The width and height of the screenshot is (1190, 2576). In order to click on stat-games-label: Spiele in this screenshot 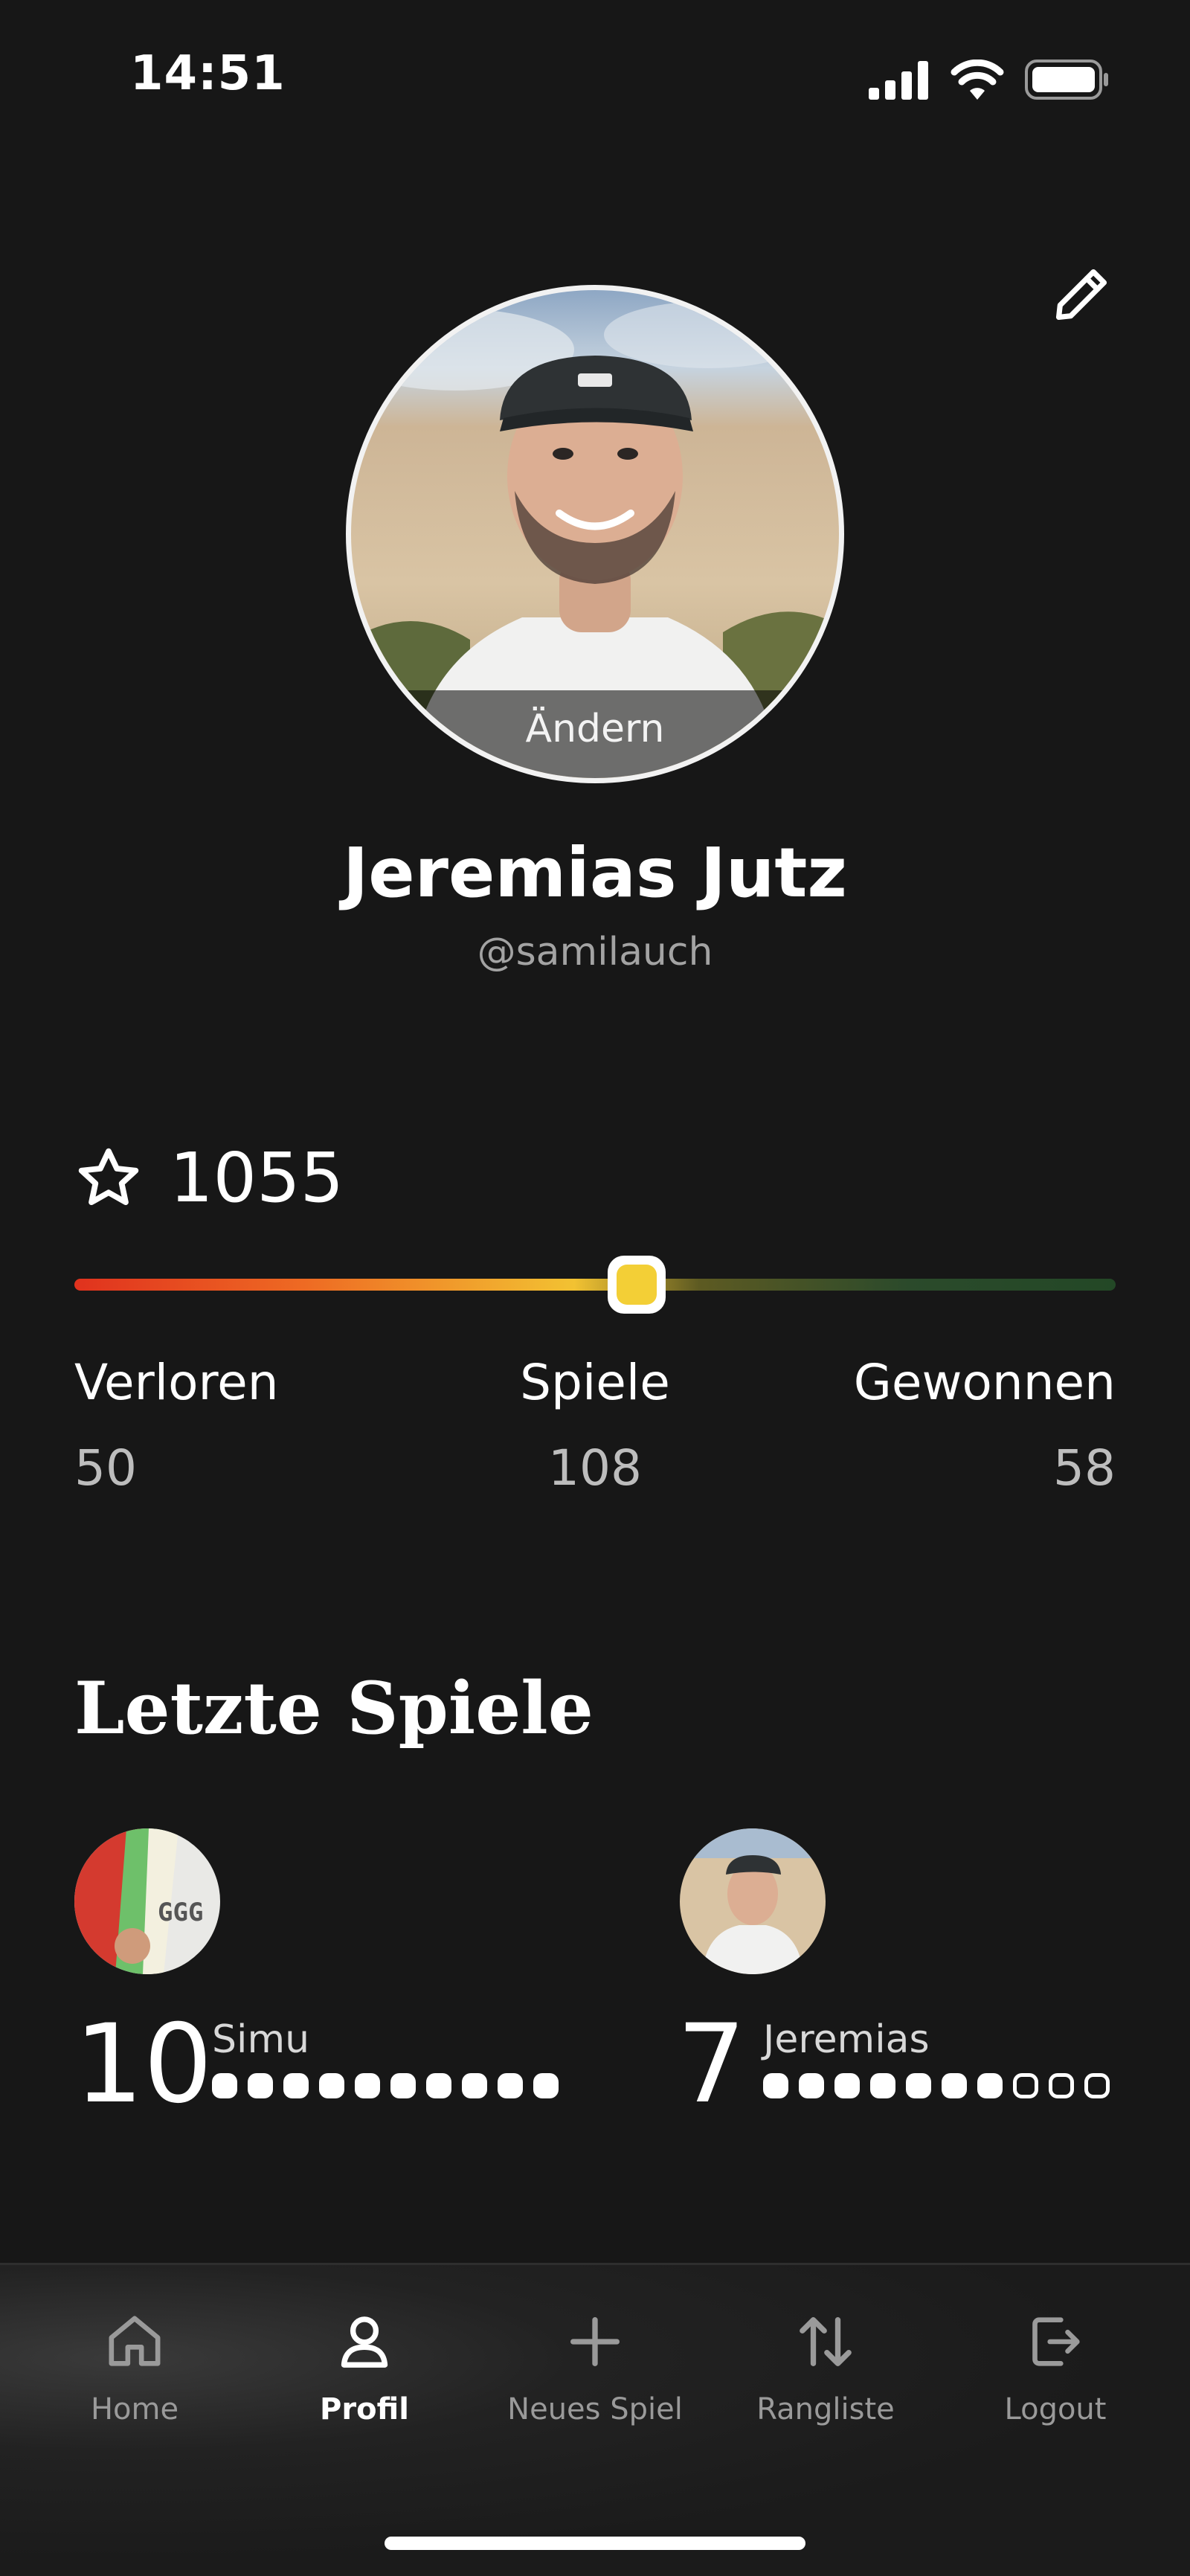, I will do `click(595, 1382)`.